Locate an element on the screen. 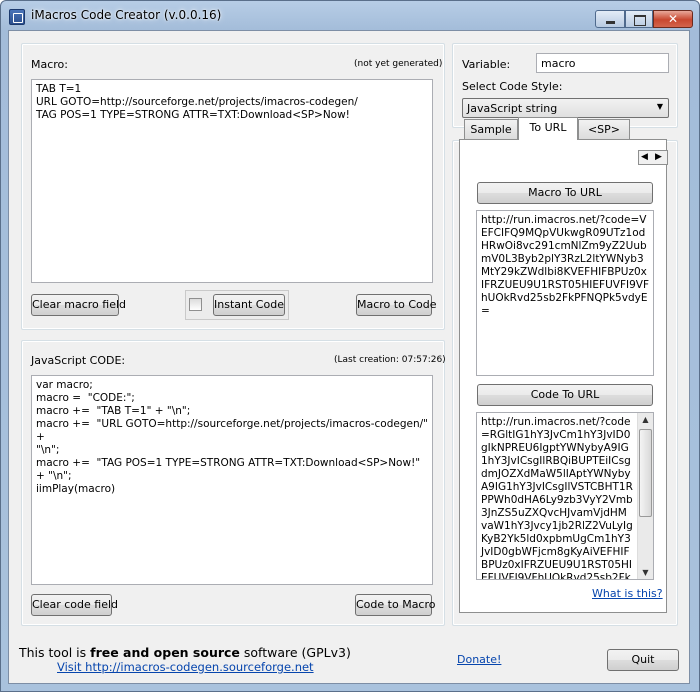  close-button is located at coordinates (673, 19).